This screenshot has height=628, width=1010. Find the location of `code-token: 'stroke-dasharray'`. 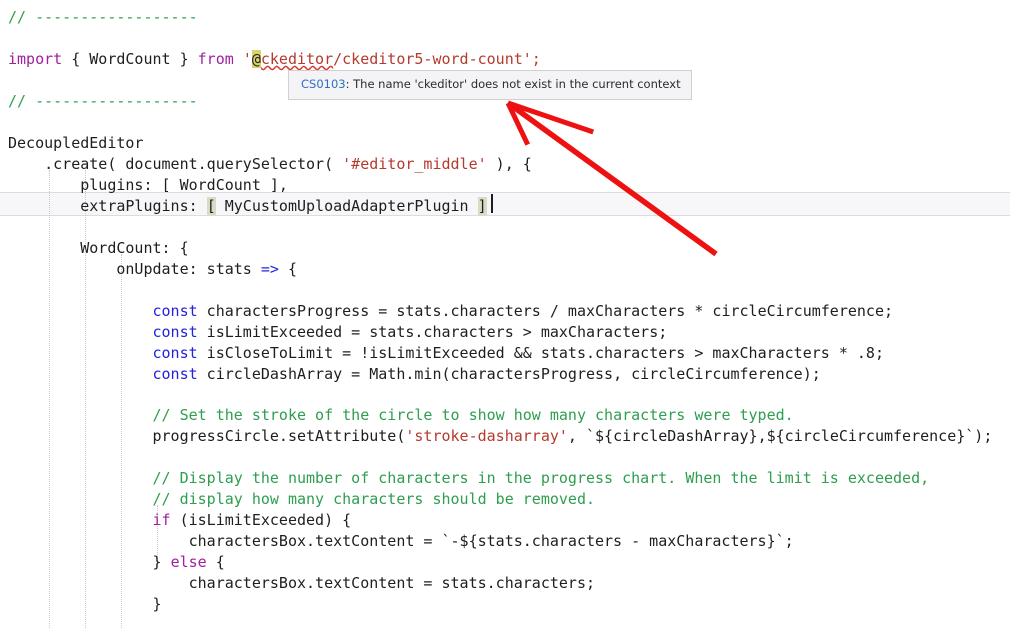

code-token: 'stroke-dasharray' is located at coordinates (486, 436).